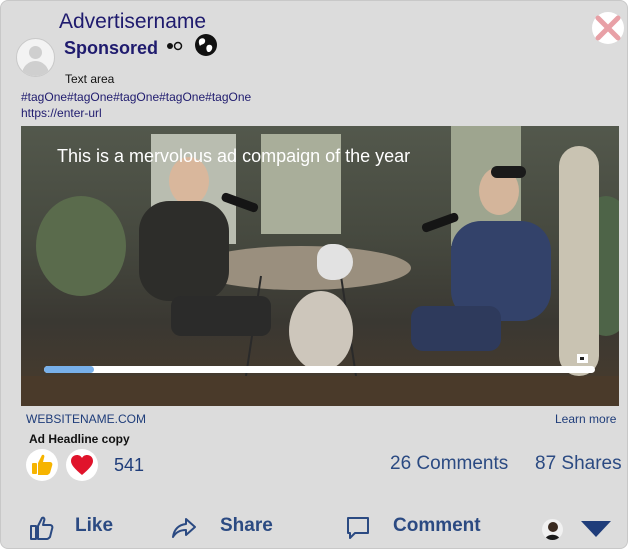 Image resolution: width=628 pixels, height=549 pixels. I want to click on close-icon, so click(608, 28).